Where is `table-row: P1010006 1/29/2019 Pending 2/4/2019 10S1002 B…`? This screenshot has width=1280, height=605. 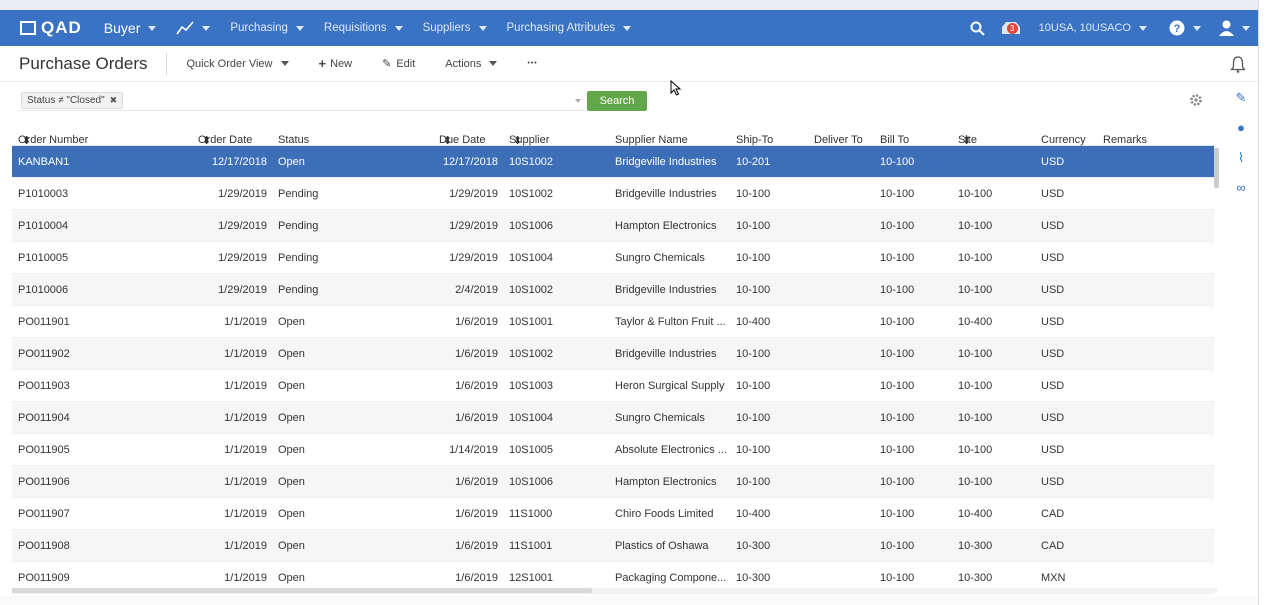
table-row: P1010006 1/29/2019 Pending 2/4/2019 10S1002 B… is located at coordinates (613, 290).